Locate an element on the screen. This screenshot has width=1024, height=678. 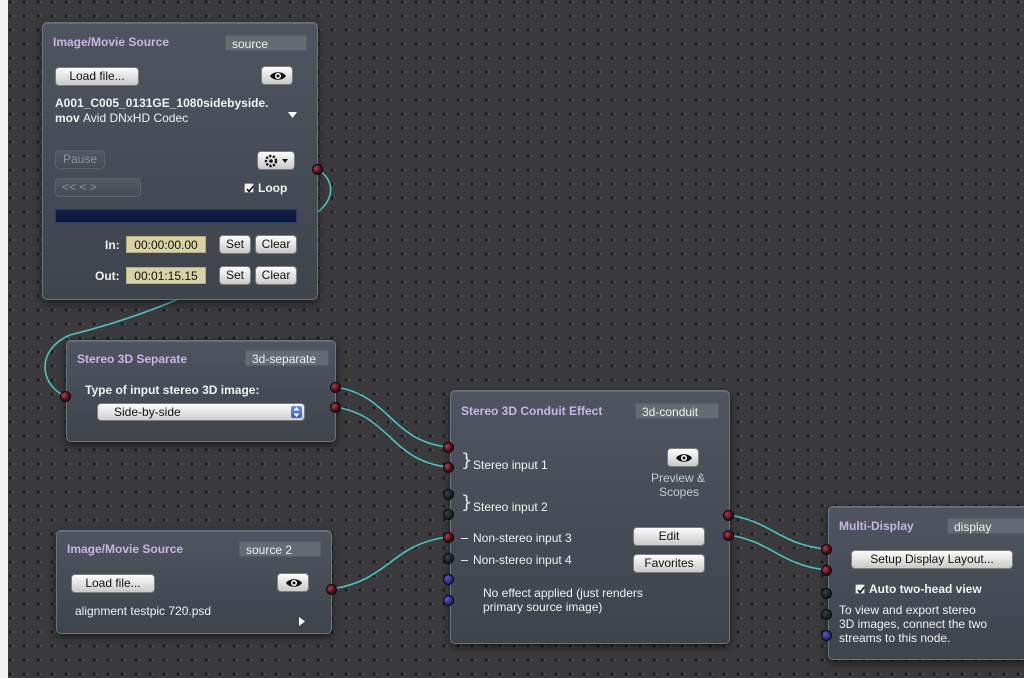
preview-scopes-label-1: Preview & is located at coordinates (678, 478).